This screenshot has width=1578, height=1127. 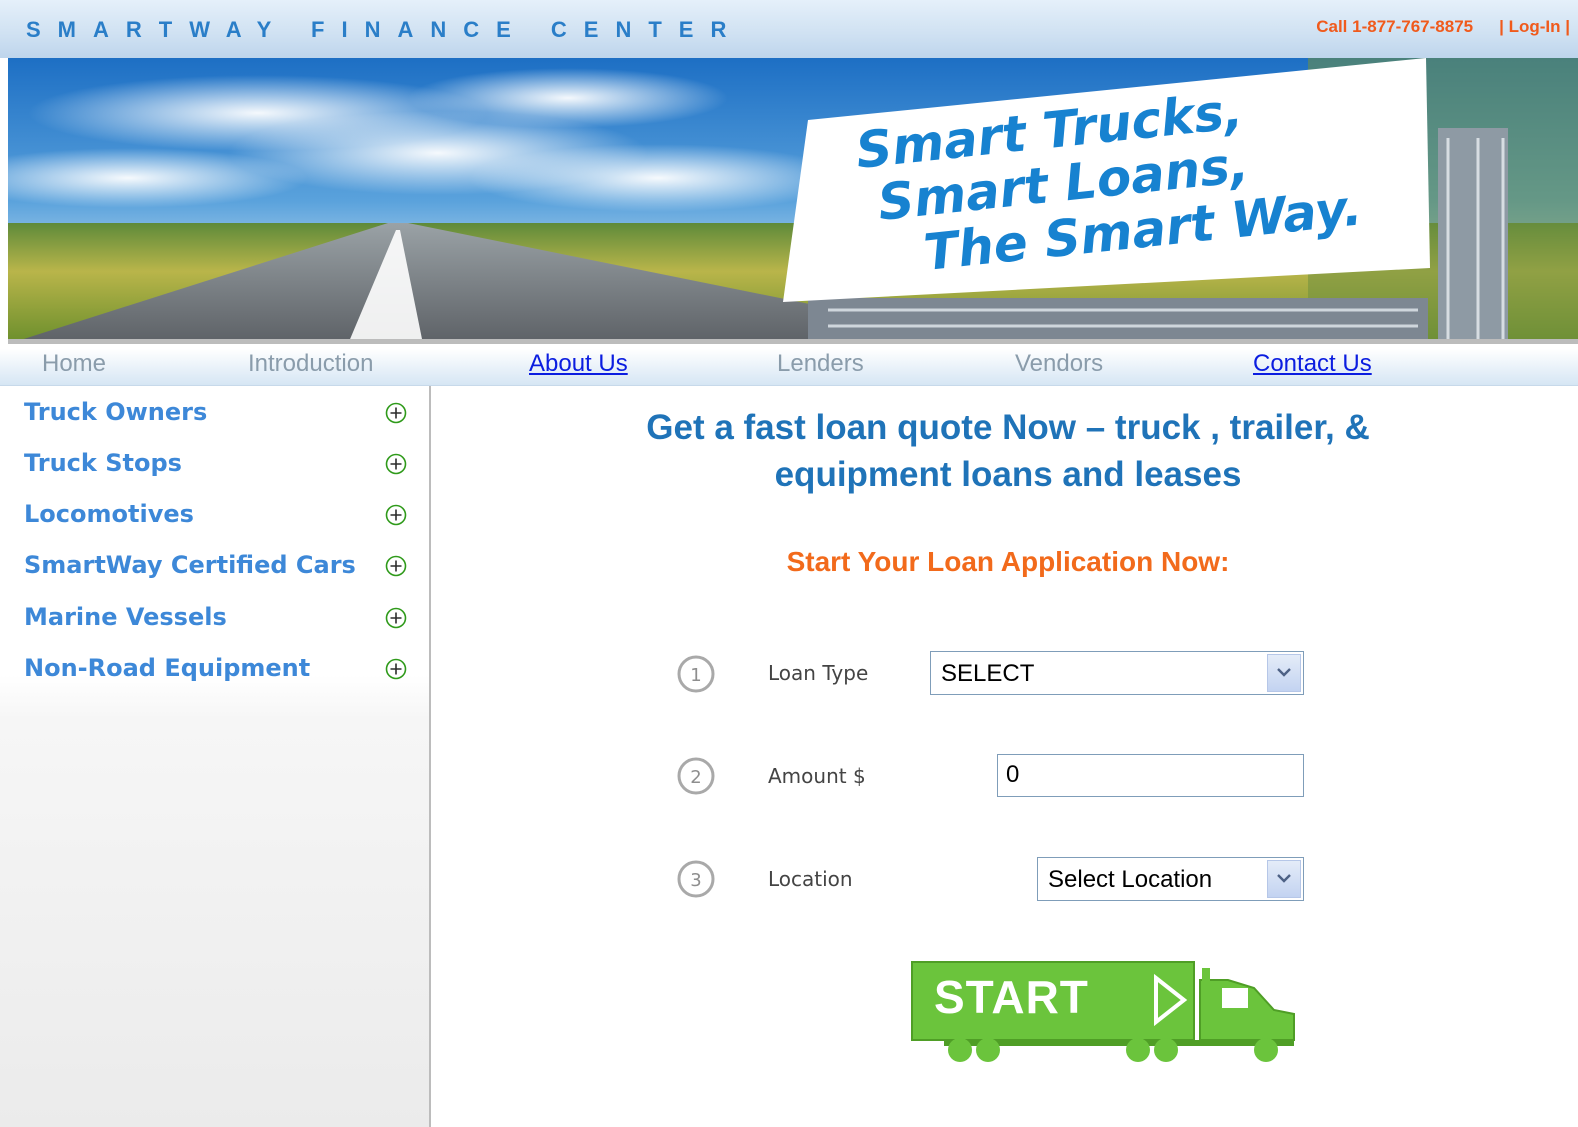 I want to click on location-select: Select Location, so click(x=1170, y=879).